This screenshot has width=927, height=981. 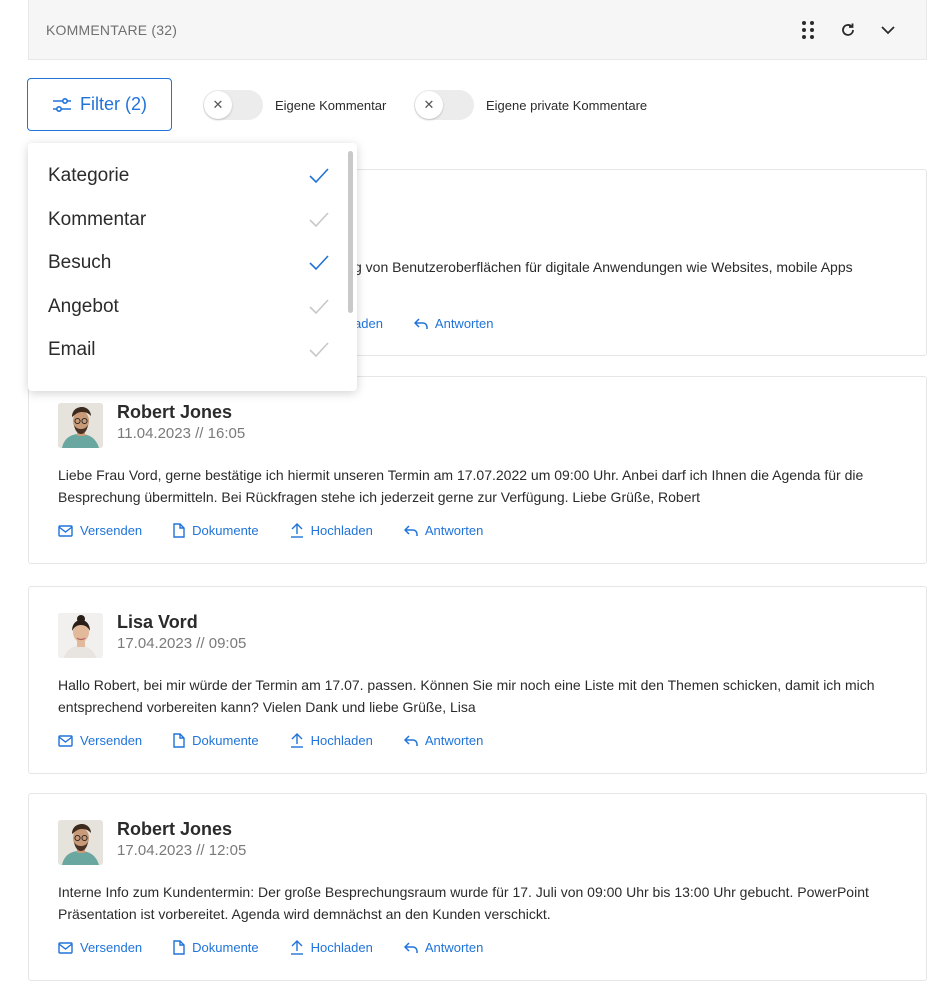 I want to click on comment-actions: aden Antworten, so click(x=439, y=323).